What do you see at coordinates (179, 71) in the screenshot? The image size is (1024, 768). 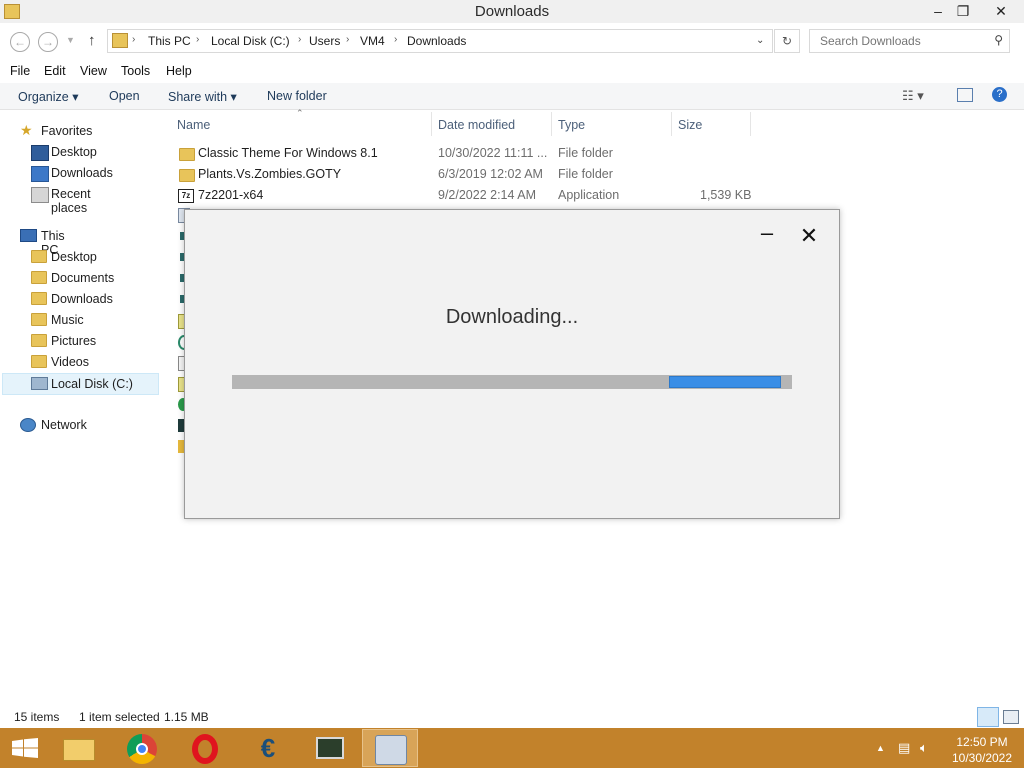 I see `menu-help: Help` at bounding box center [179, 71].